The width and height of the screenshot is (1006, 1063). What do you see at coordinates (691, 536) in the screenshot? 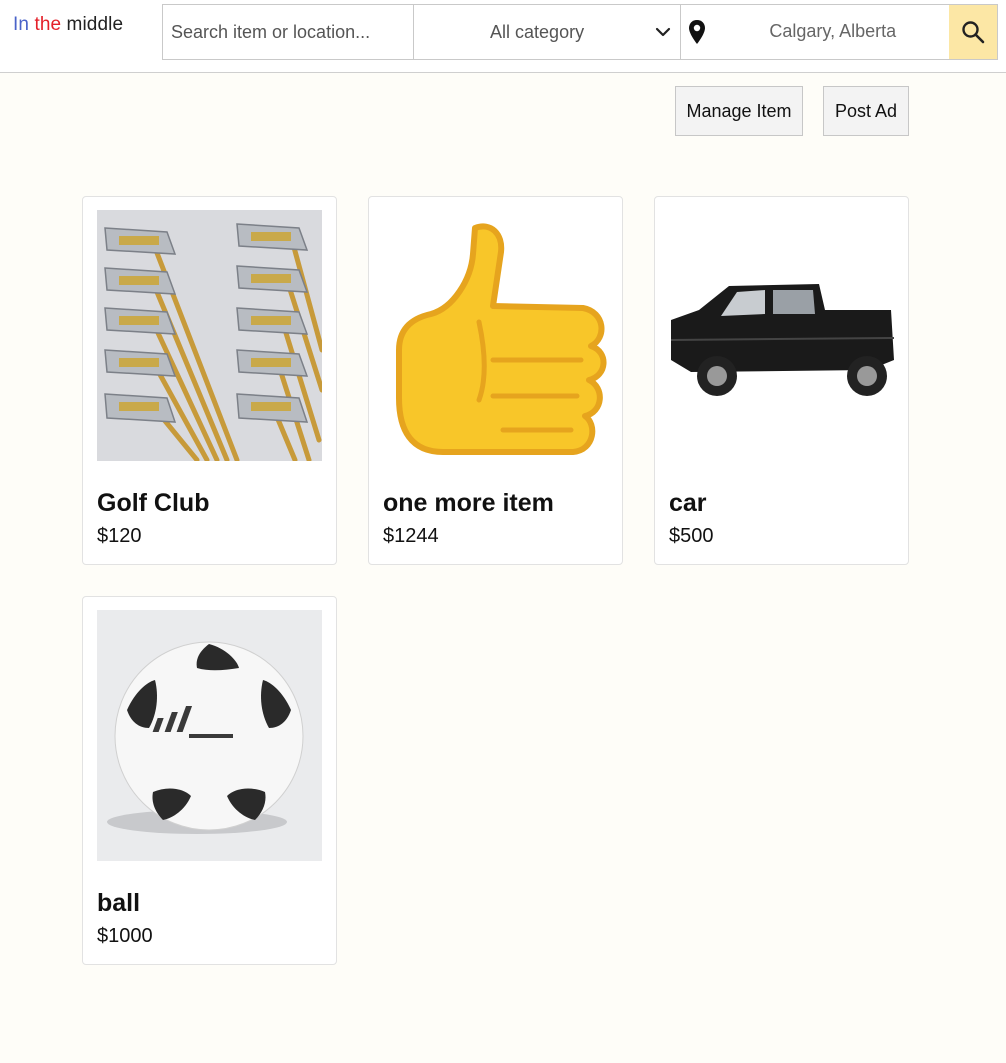
I see `item-price: $500` at bounding box center [691, 536].